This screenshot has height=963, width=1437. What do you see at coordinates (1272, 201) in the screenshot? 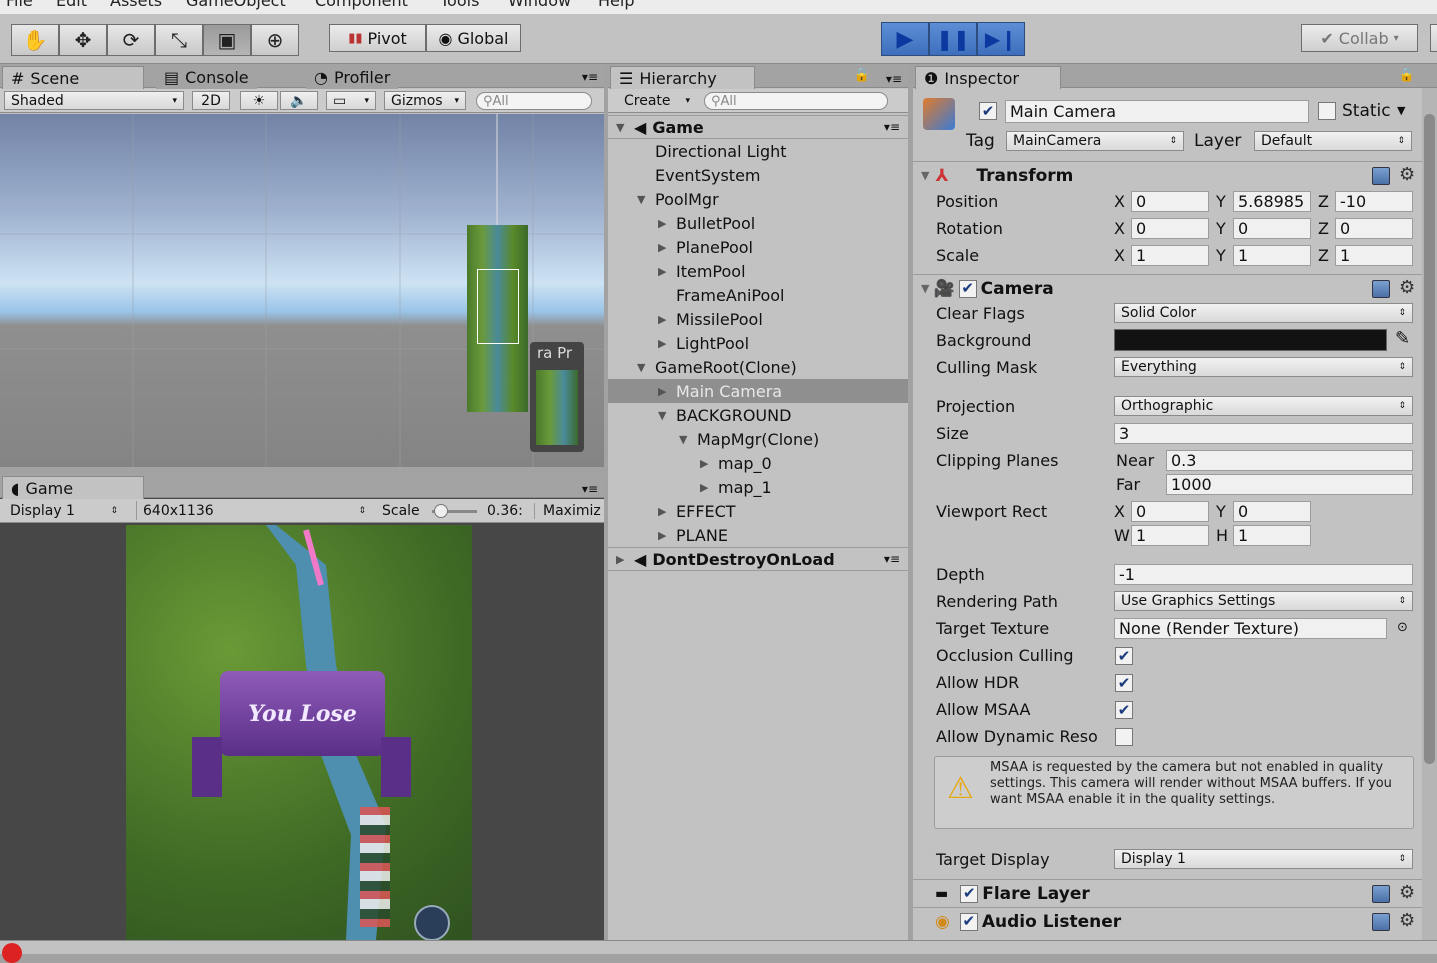
I see `transform-y-field: 5.68985` at bounding box center [1272, 201].